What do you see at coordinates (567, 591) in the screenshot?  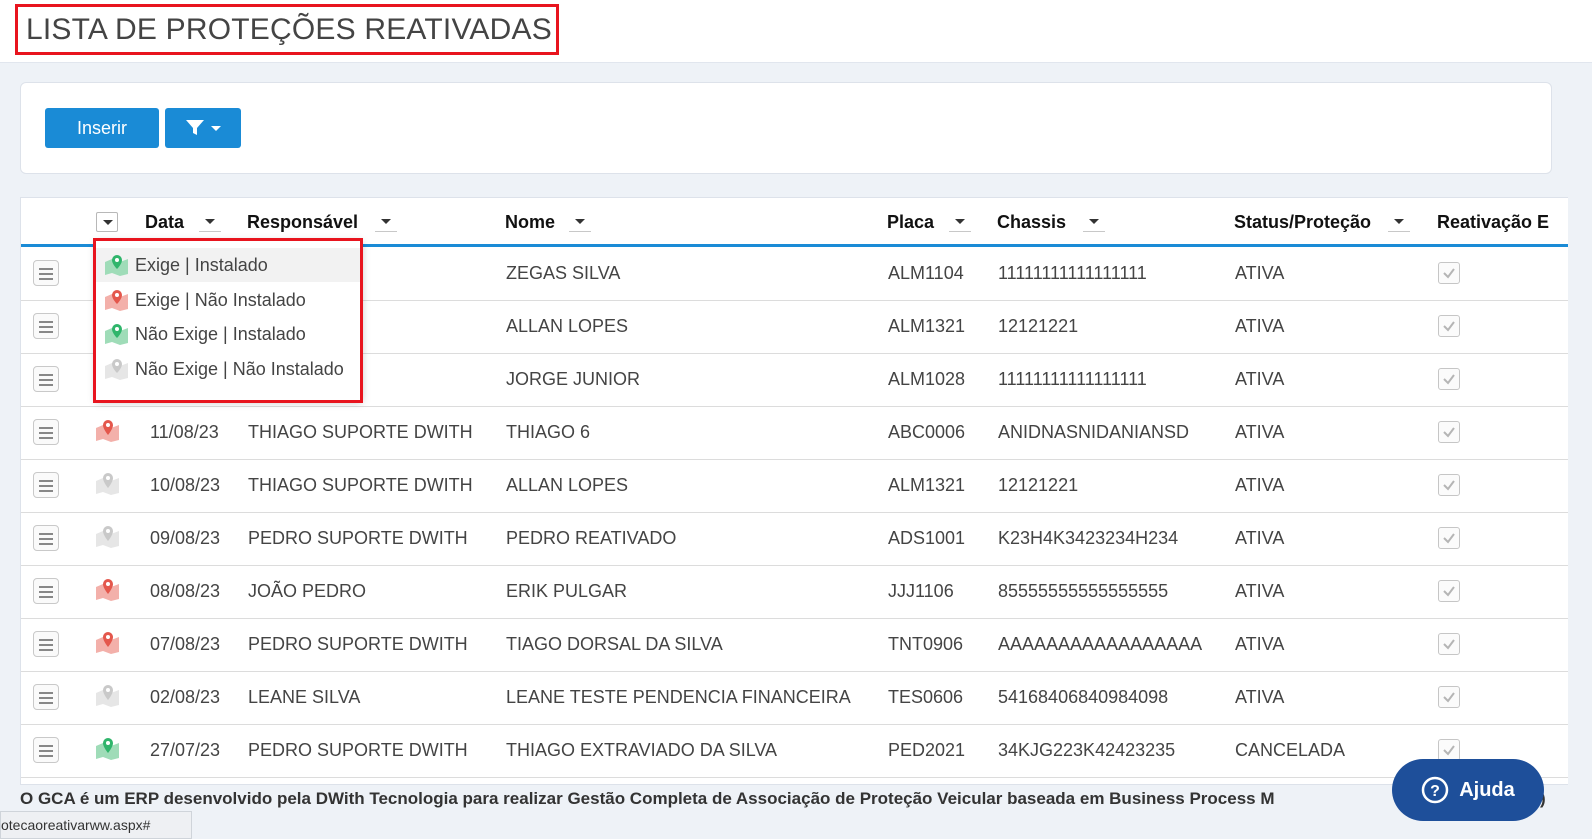 I see `cell-nome: ERIK PULGAR` at bounding box center [567, 591].